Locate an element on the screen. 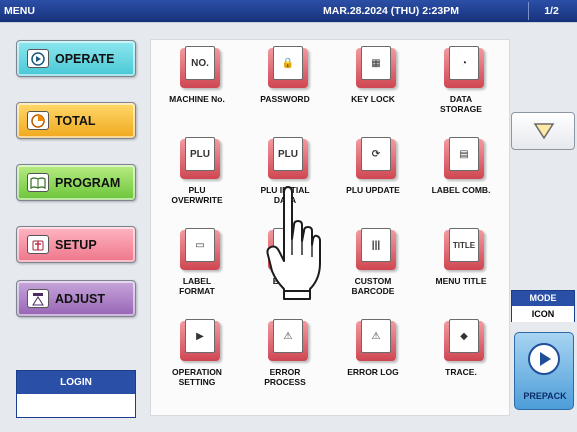 The height and width of the screenshot is (432, 577). book-icon is located at coordinates (38, 182).